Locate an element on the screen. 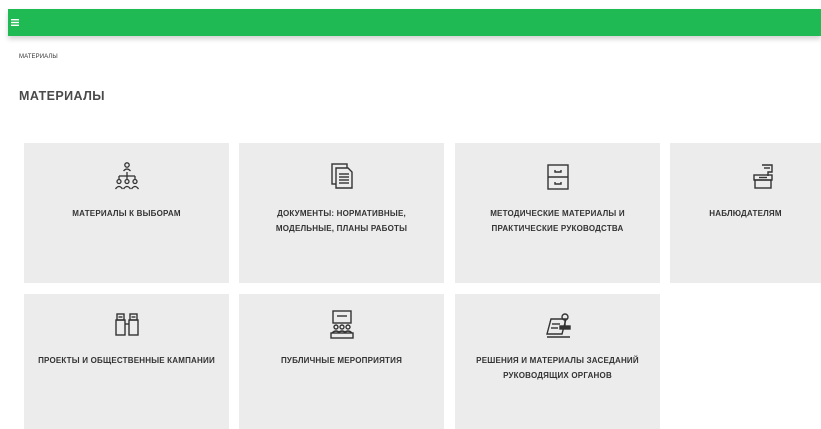  tile-label: МАТЕРИАЛЫ К ВЫБОРАМ is located at coordinates (126, 213).